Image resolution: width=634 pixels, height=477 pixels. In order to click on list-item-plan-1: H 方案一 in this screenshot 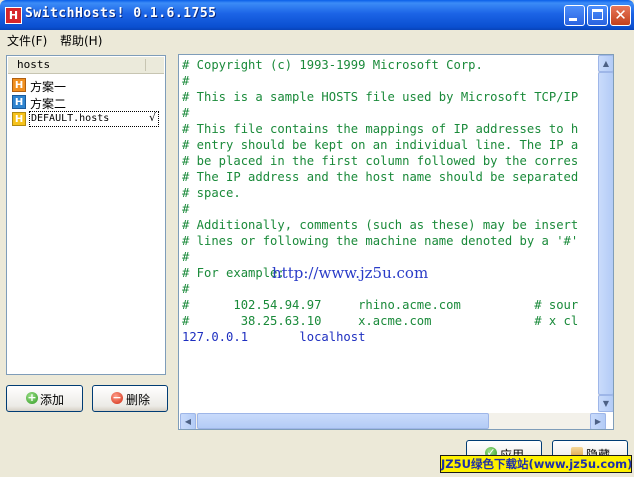, I will do `click(86, 85)`.